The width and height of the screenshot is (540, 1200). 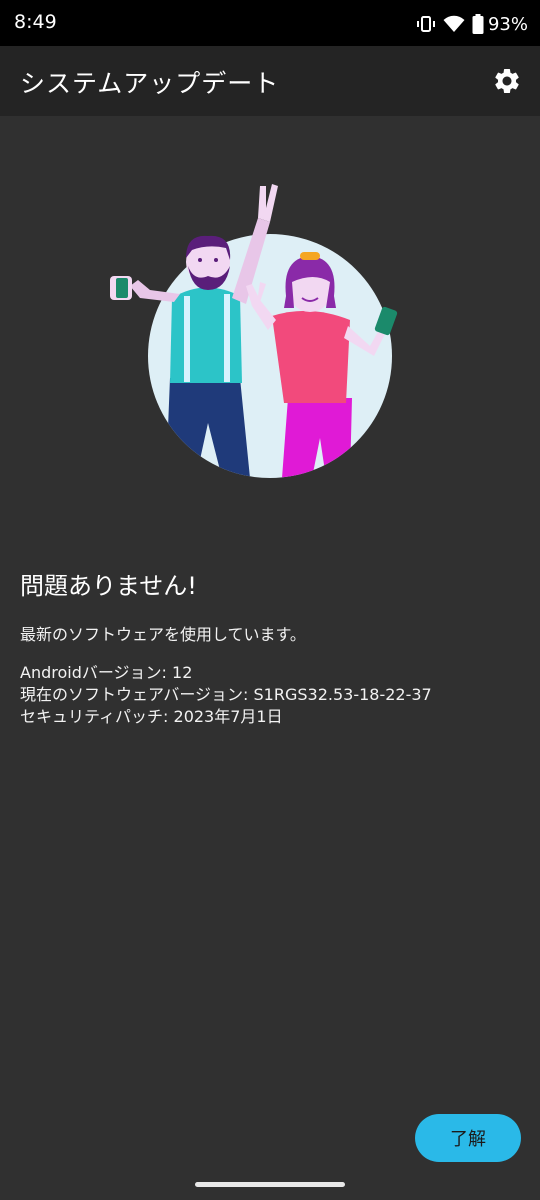 I want to click on status-icons: 93%, so click(x=472, y=24).